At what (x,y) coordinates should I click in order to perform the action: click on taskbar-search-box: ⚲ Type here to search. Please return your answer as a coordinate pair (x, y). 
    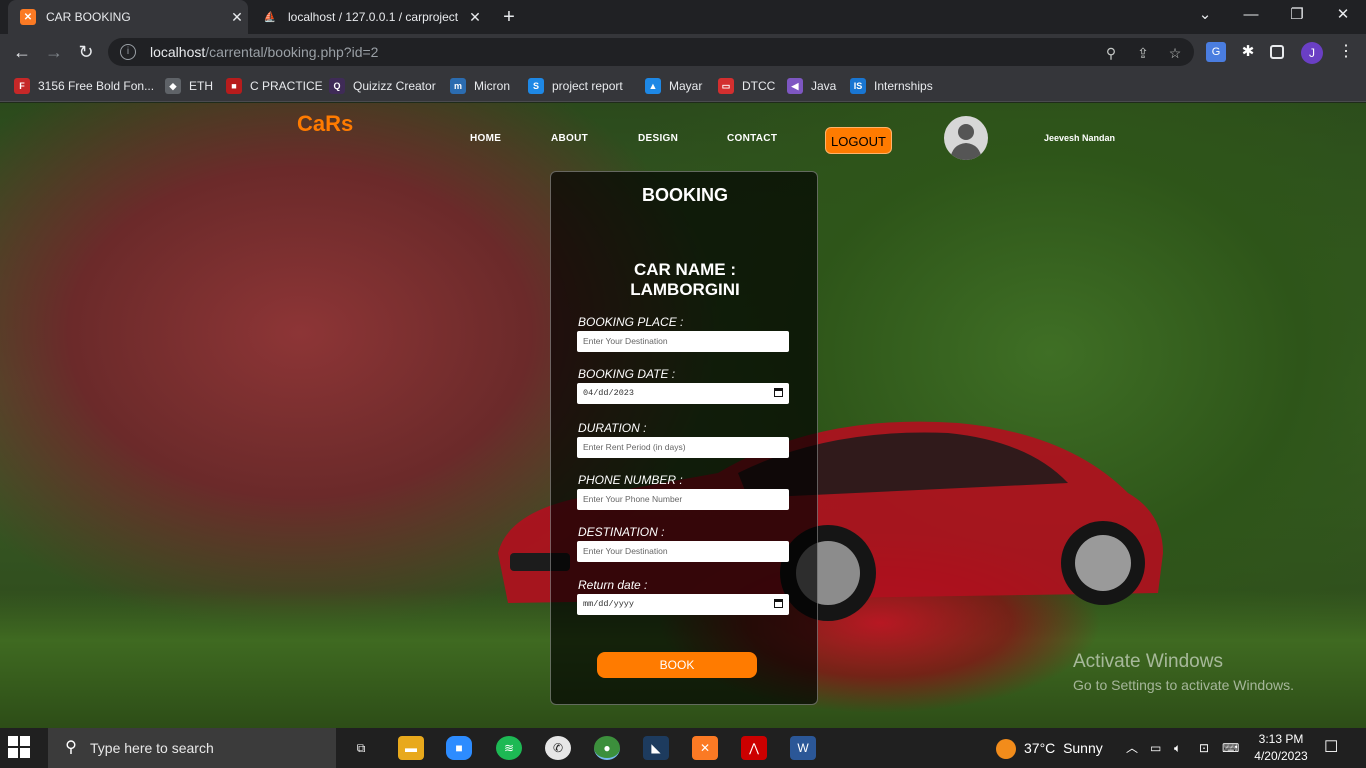
    Looking at the image, I should click on (192, 748).